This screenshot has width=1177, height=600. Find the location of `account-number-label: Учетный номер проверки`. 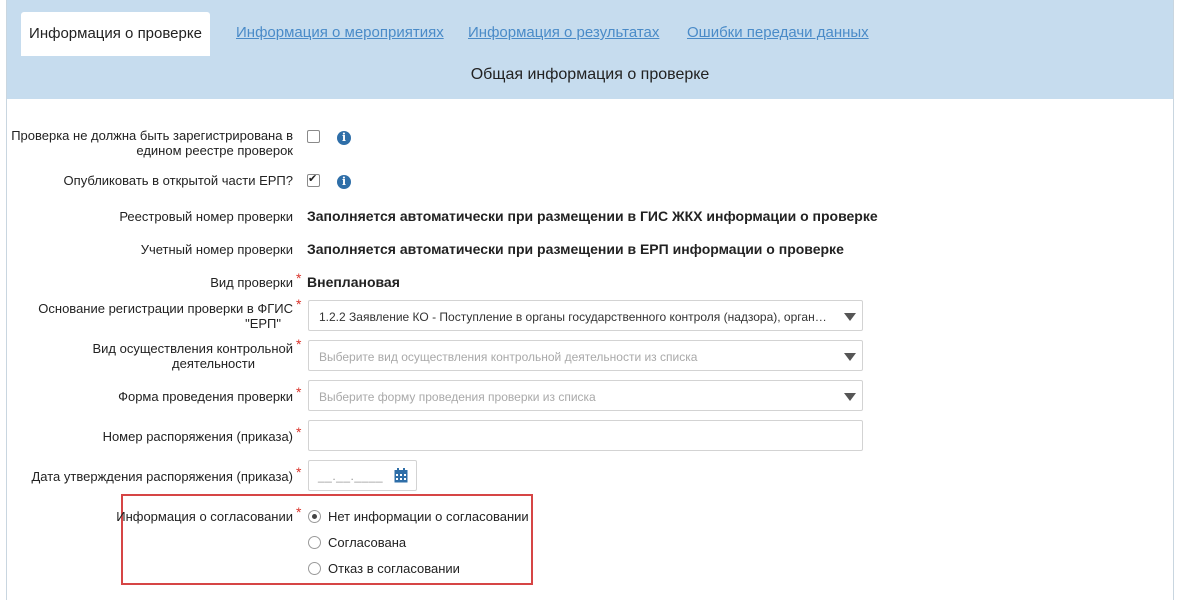

account-number-label: Учетный номер проверки is located at coordinates (216, 249).